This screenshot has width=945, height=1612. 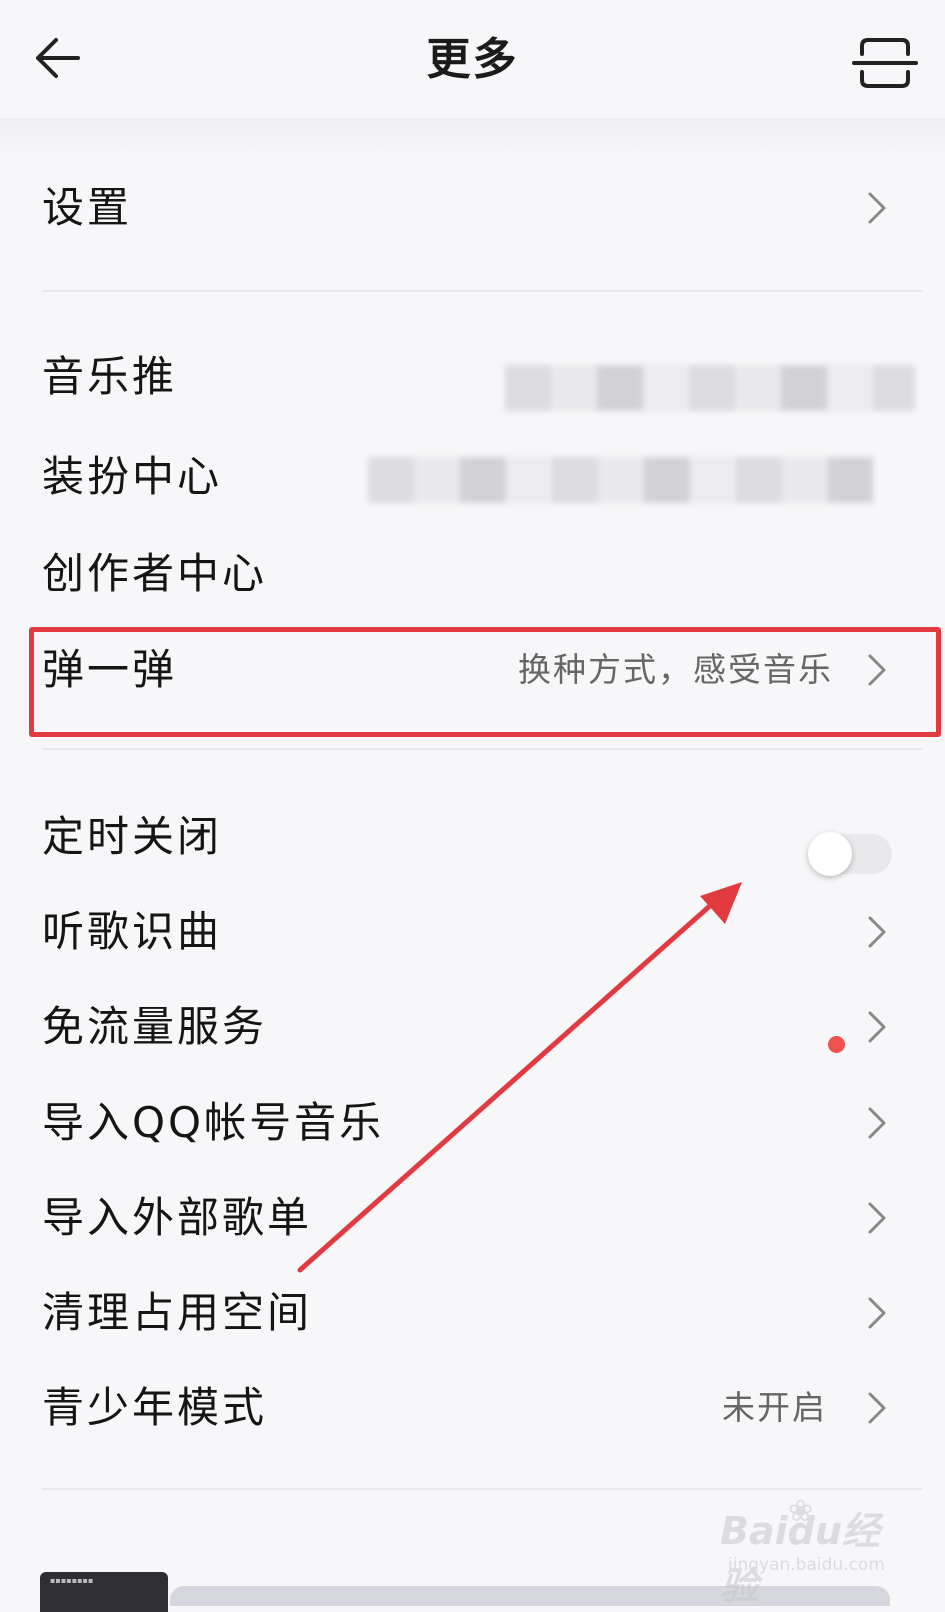 What do you see at coordinates (155, 573) in the screenshot?
I see `creator-center-label: 创作者中心` at bounding box center [155, 573].